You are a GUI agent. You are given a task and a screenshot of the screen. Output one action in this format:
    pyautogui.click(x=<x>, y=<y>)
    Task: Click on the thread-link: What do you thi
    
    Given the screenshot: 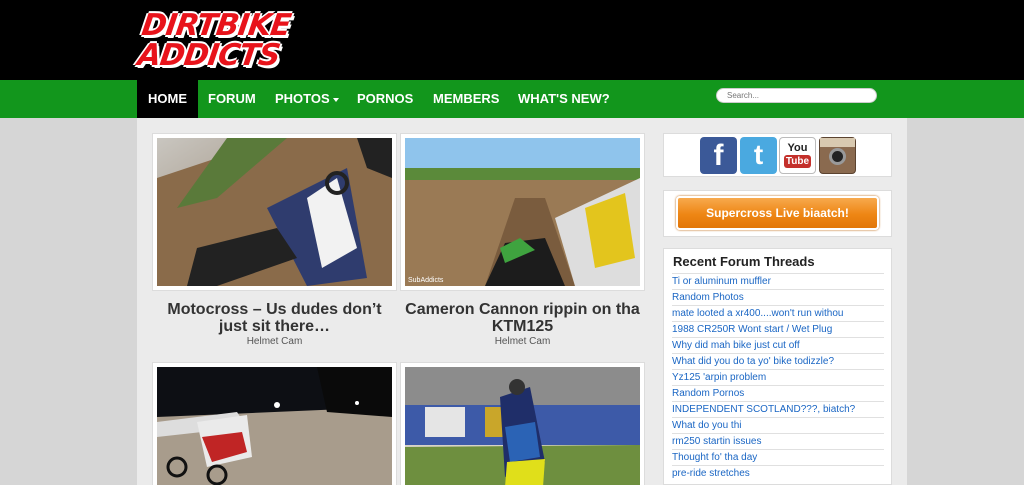 What is the action you would take?
    pyautogui.click(x=778, y=425)
    